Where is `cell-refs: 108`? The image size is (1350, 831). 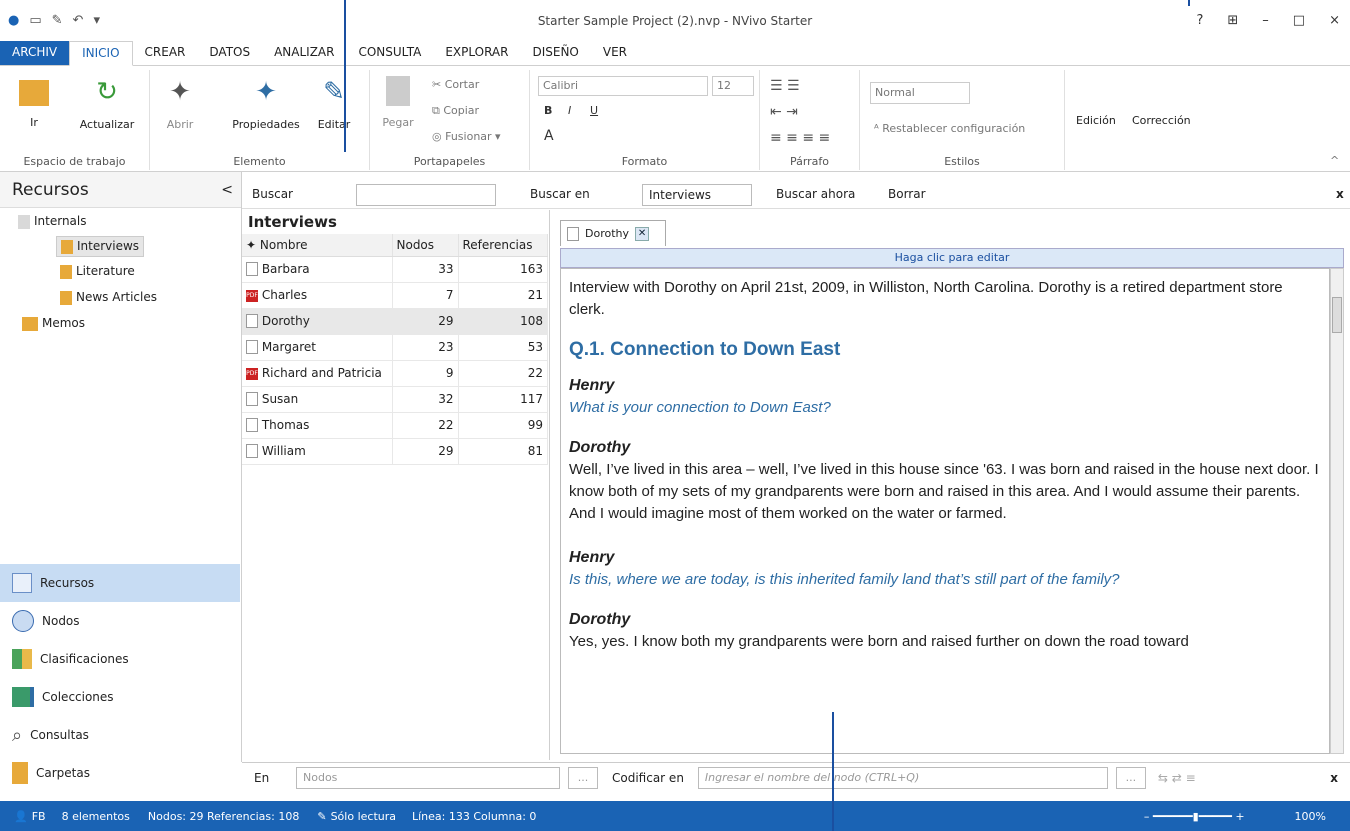
cell-refs: 108 is located at coordinates (503, 321).